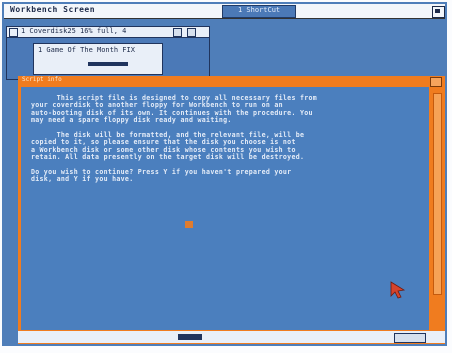 This screenshot has width=452, height=353. What do you see at coordinates (410, 338) in the screenshot?
I see `scroll-arrow-icon` at bounding box center [410, 338].